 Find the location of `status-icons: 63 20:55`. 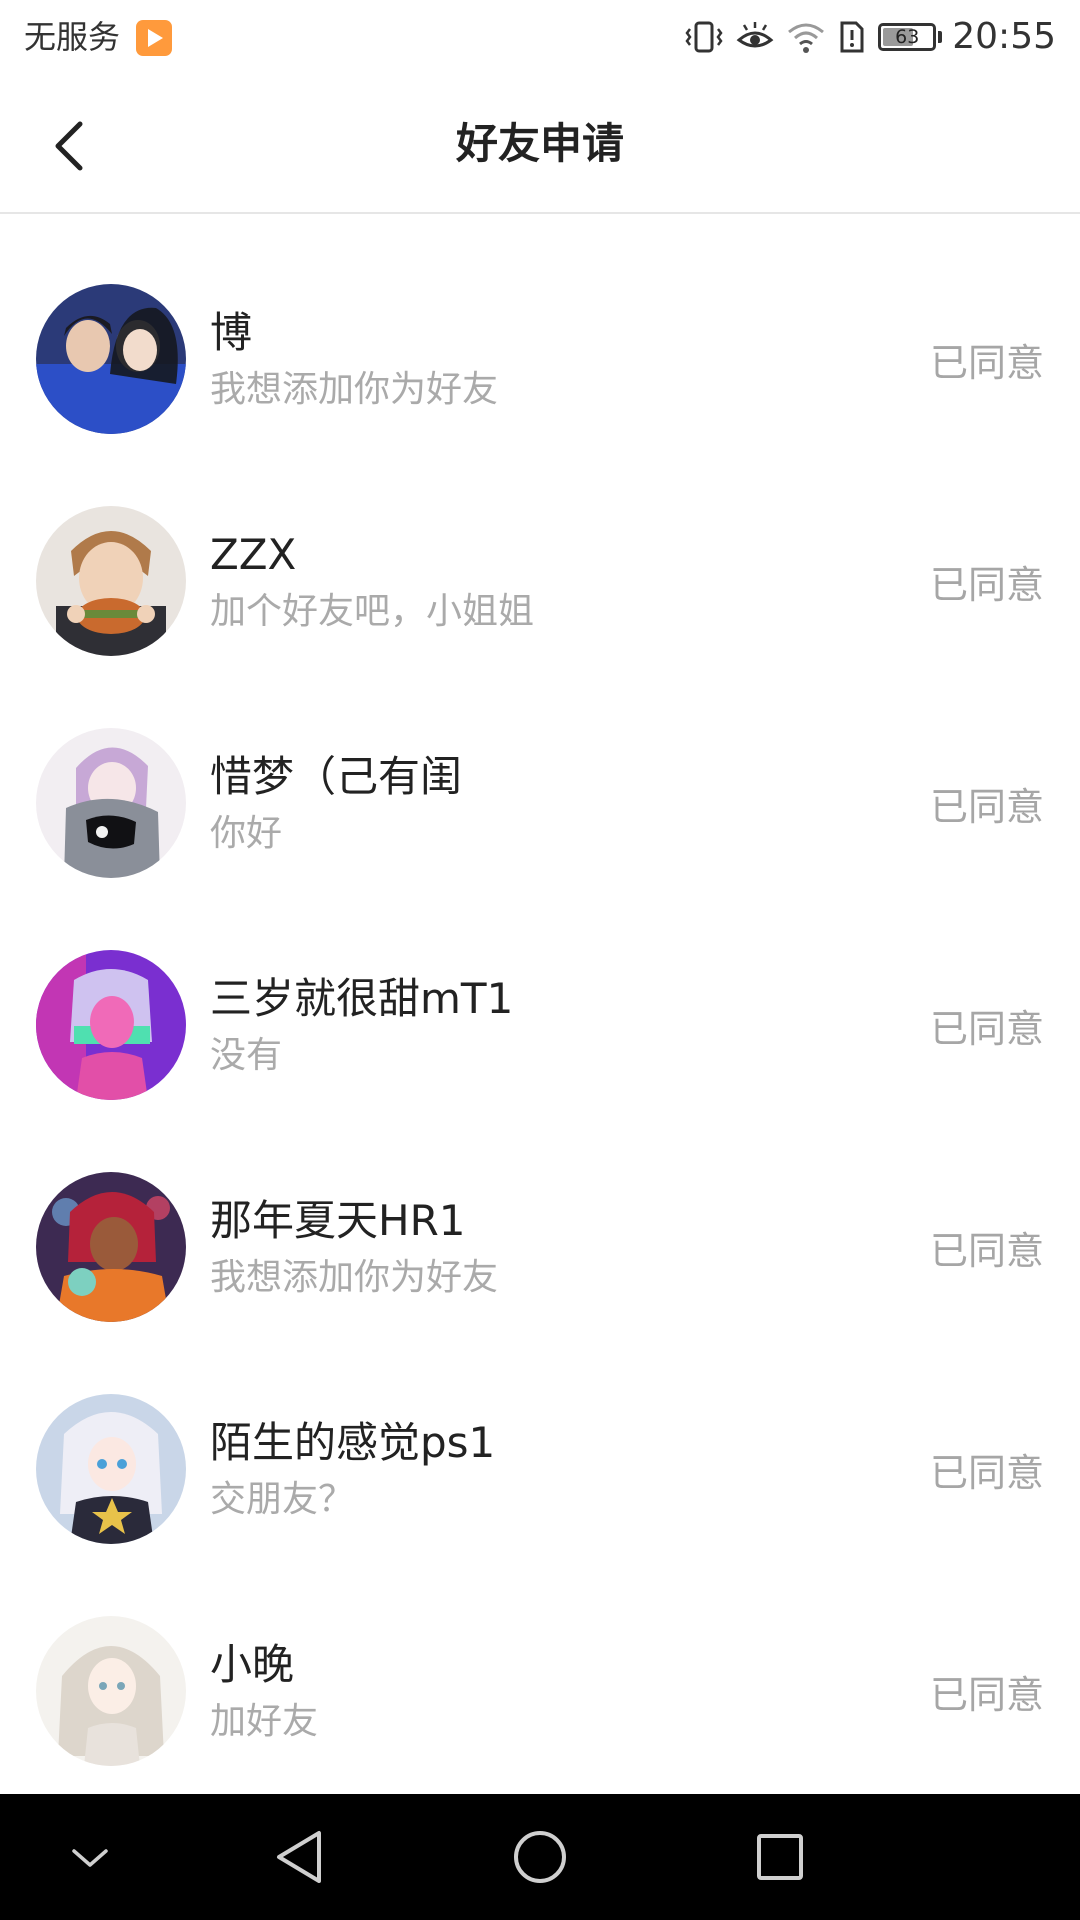

status-icons: 63 20:55 is located at coordinates (864, 37).